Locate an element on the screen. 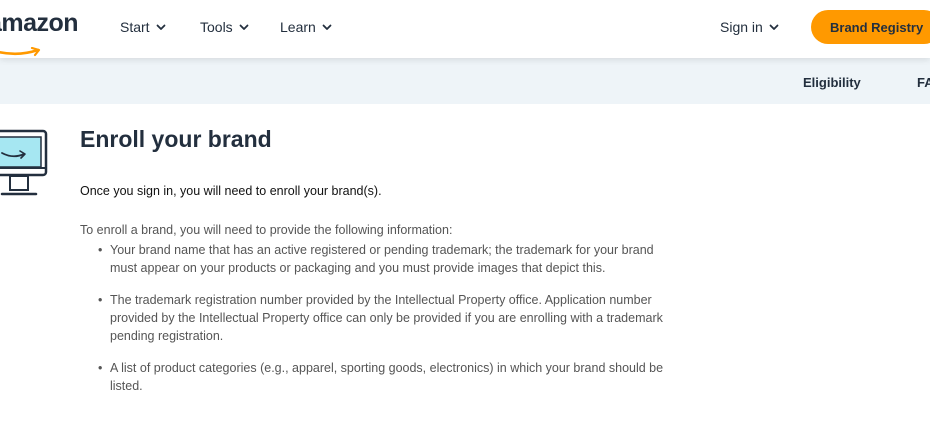 Image resolution: width=930 pixels, height=431 pixels. smile-arrow-icon is located at coordinates (20, 52).